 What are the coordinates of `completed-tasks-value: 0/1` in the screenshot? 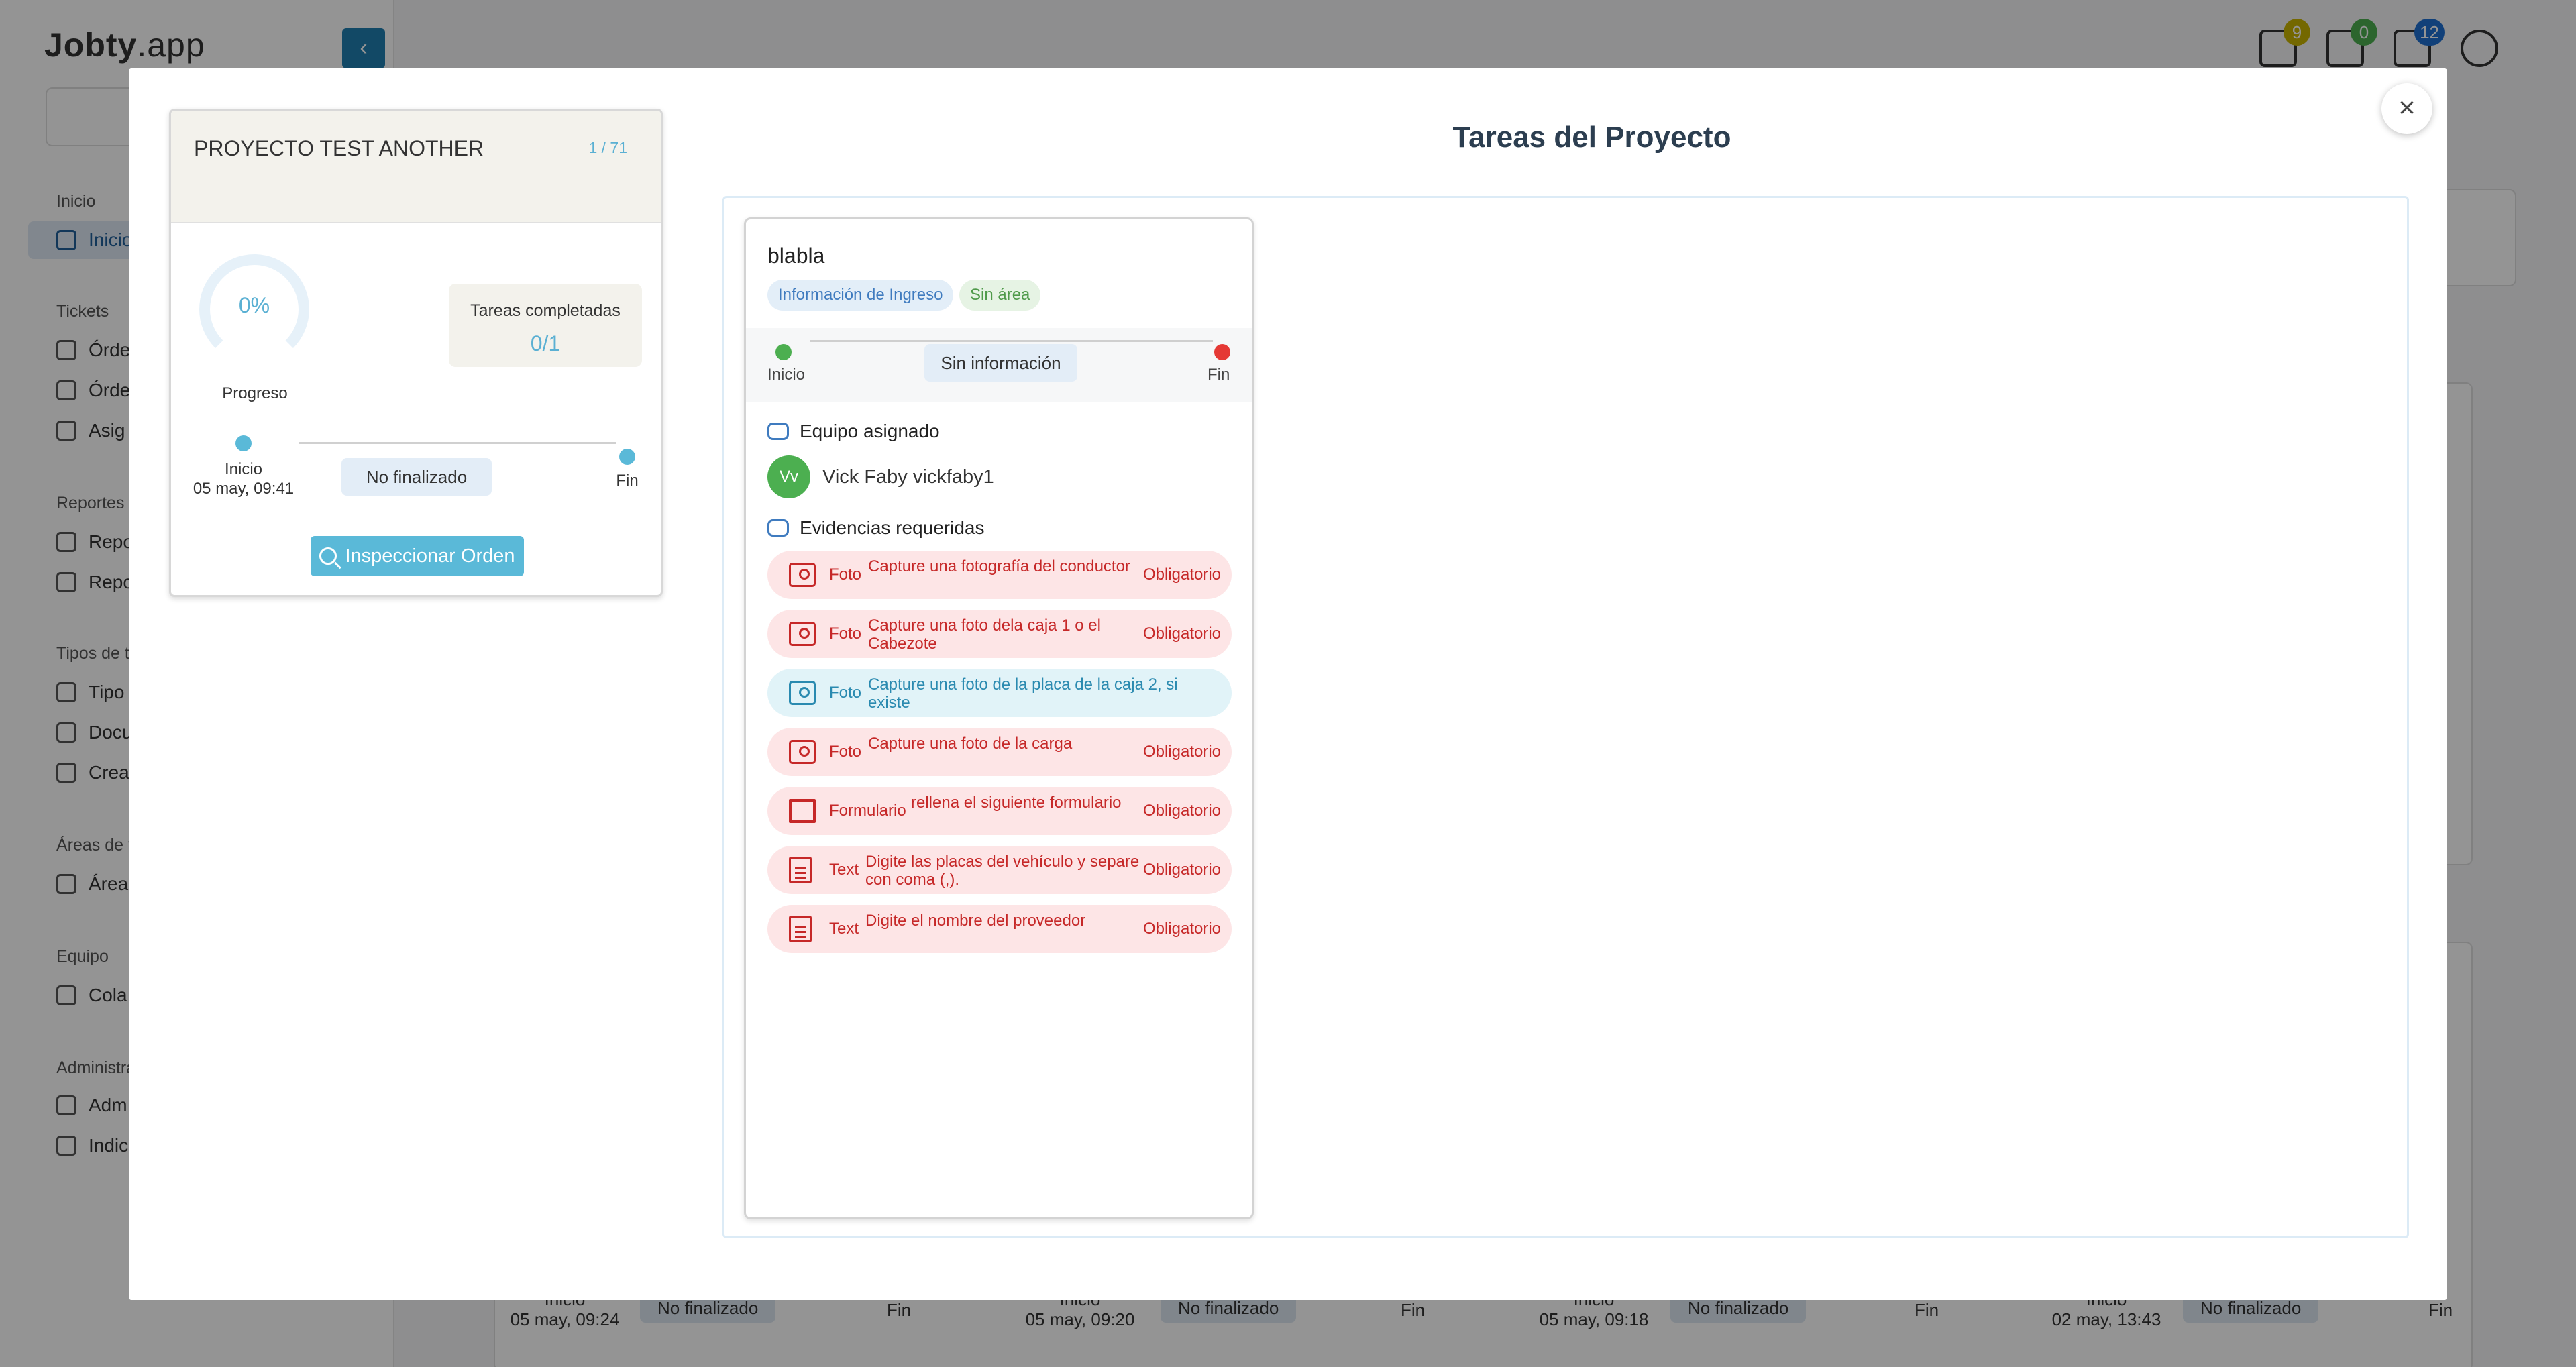 It's located at (545, 343).